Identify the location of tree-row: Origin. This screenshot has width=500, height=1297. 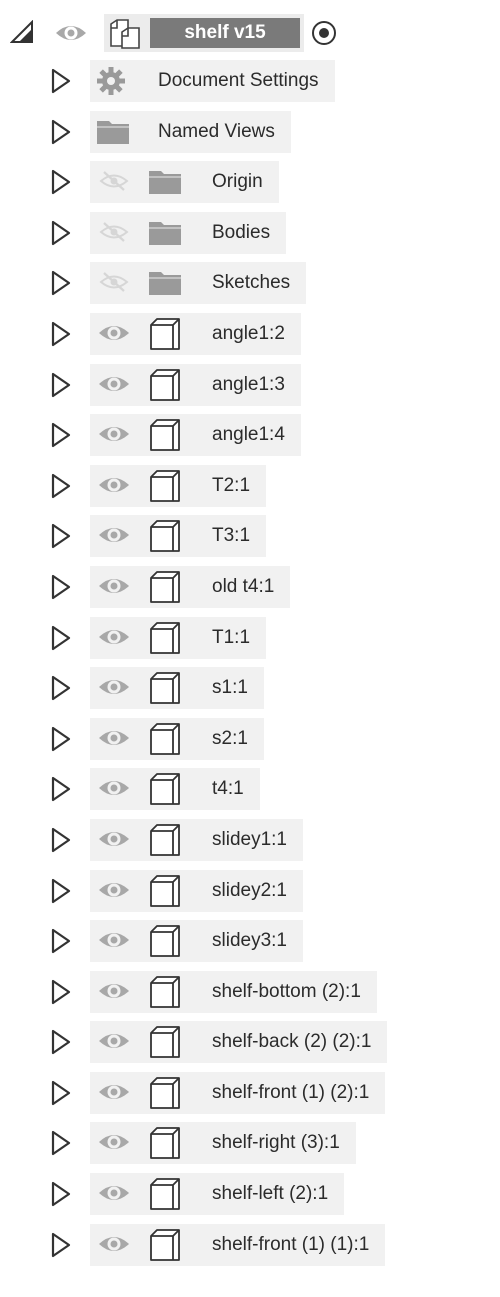
(250, 182).